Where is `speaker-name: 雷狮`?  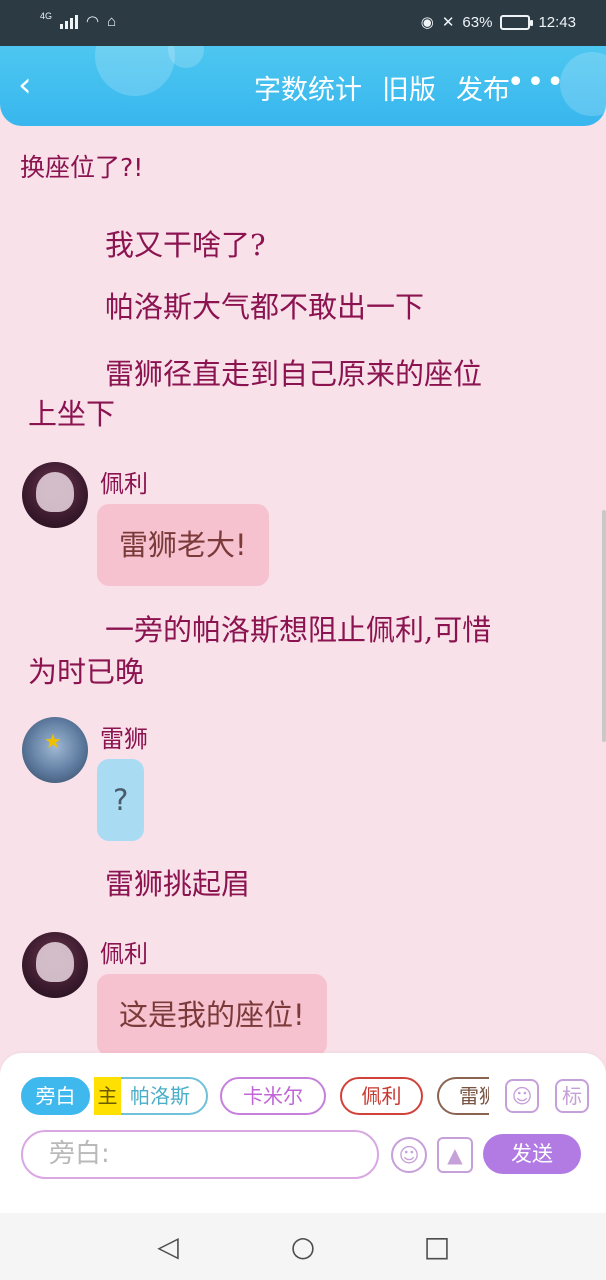
speaker-name: 雷狮 is located at coordinates (124, 739).